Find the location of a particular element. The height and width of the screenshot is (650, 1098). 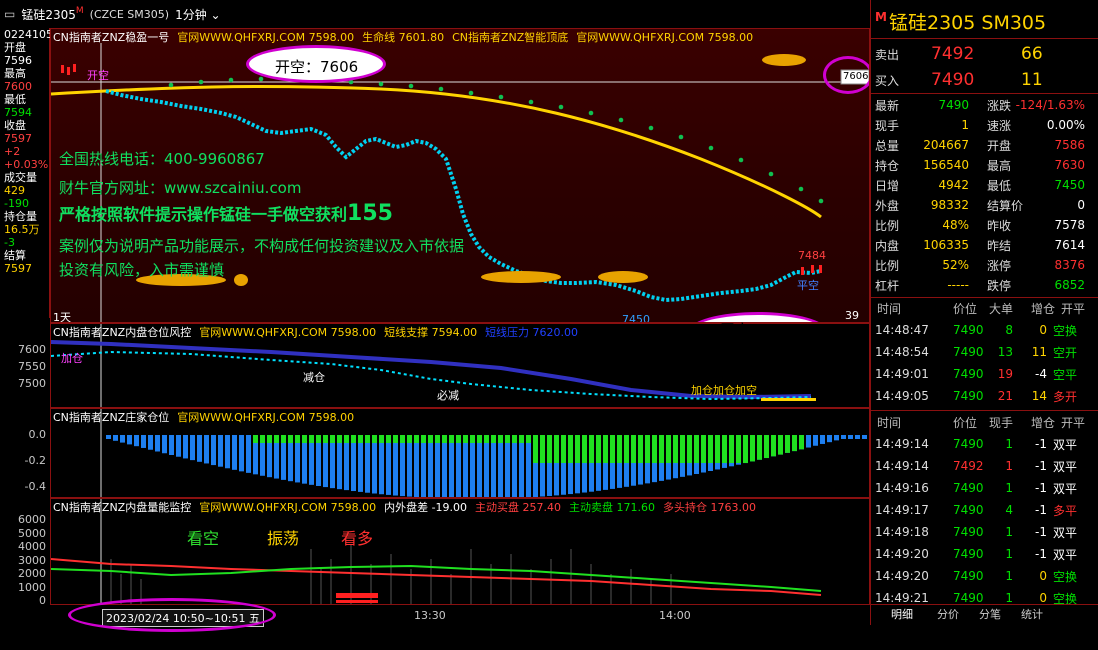

quote-row: 杠杆 ----- 跌停 6852 is located at coordinates (984, 285).